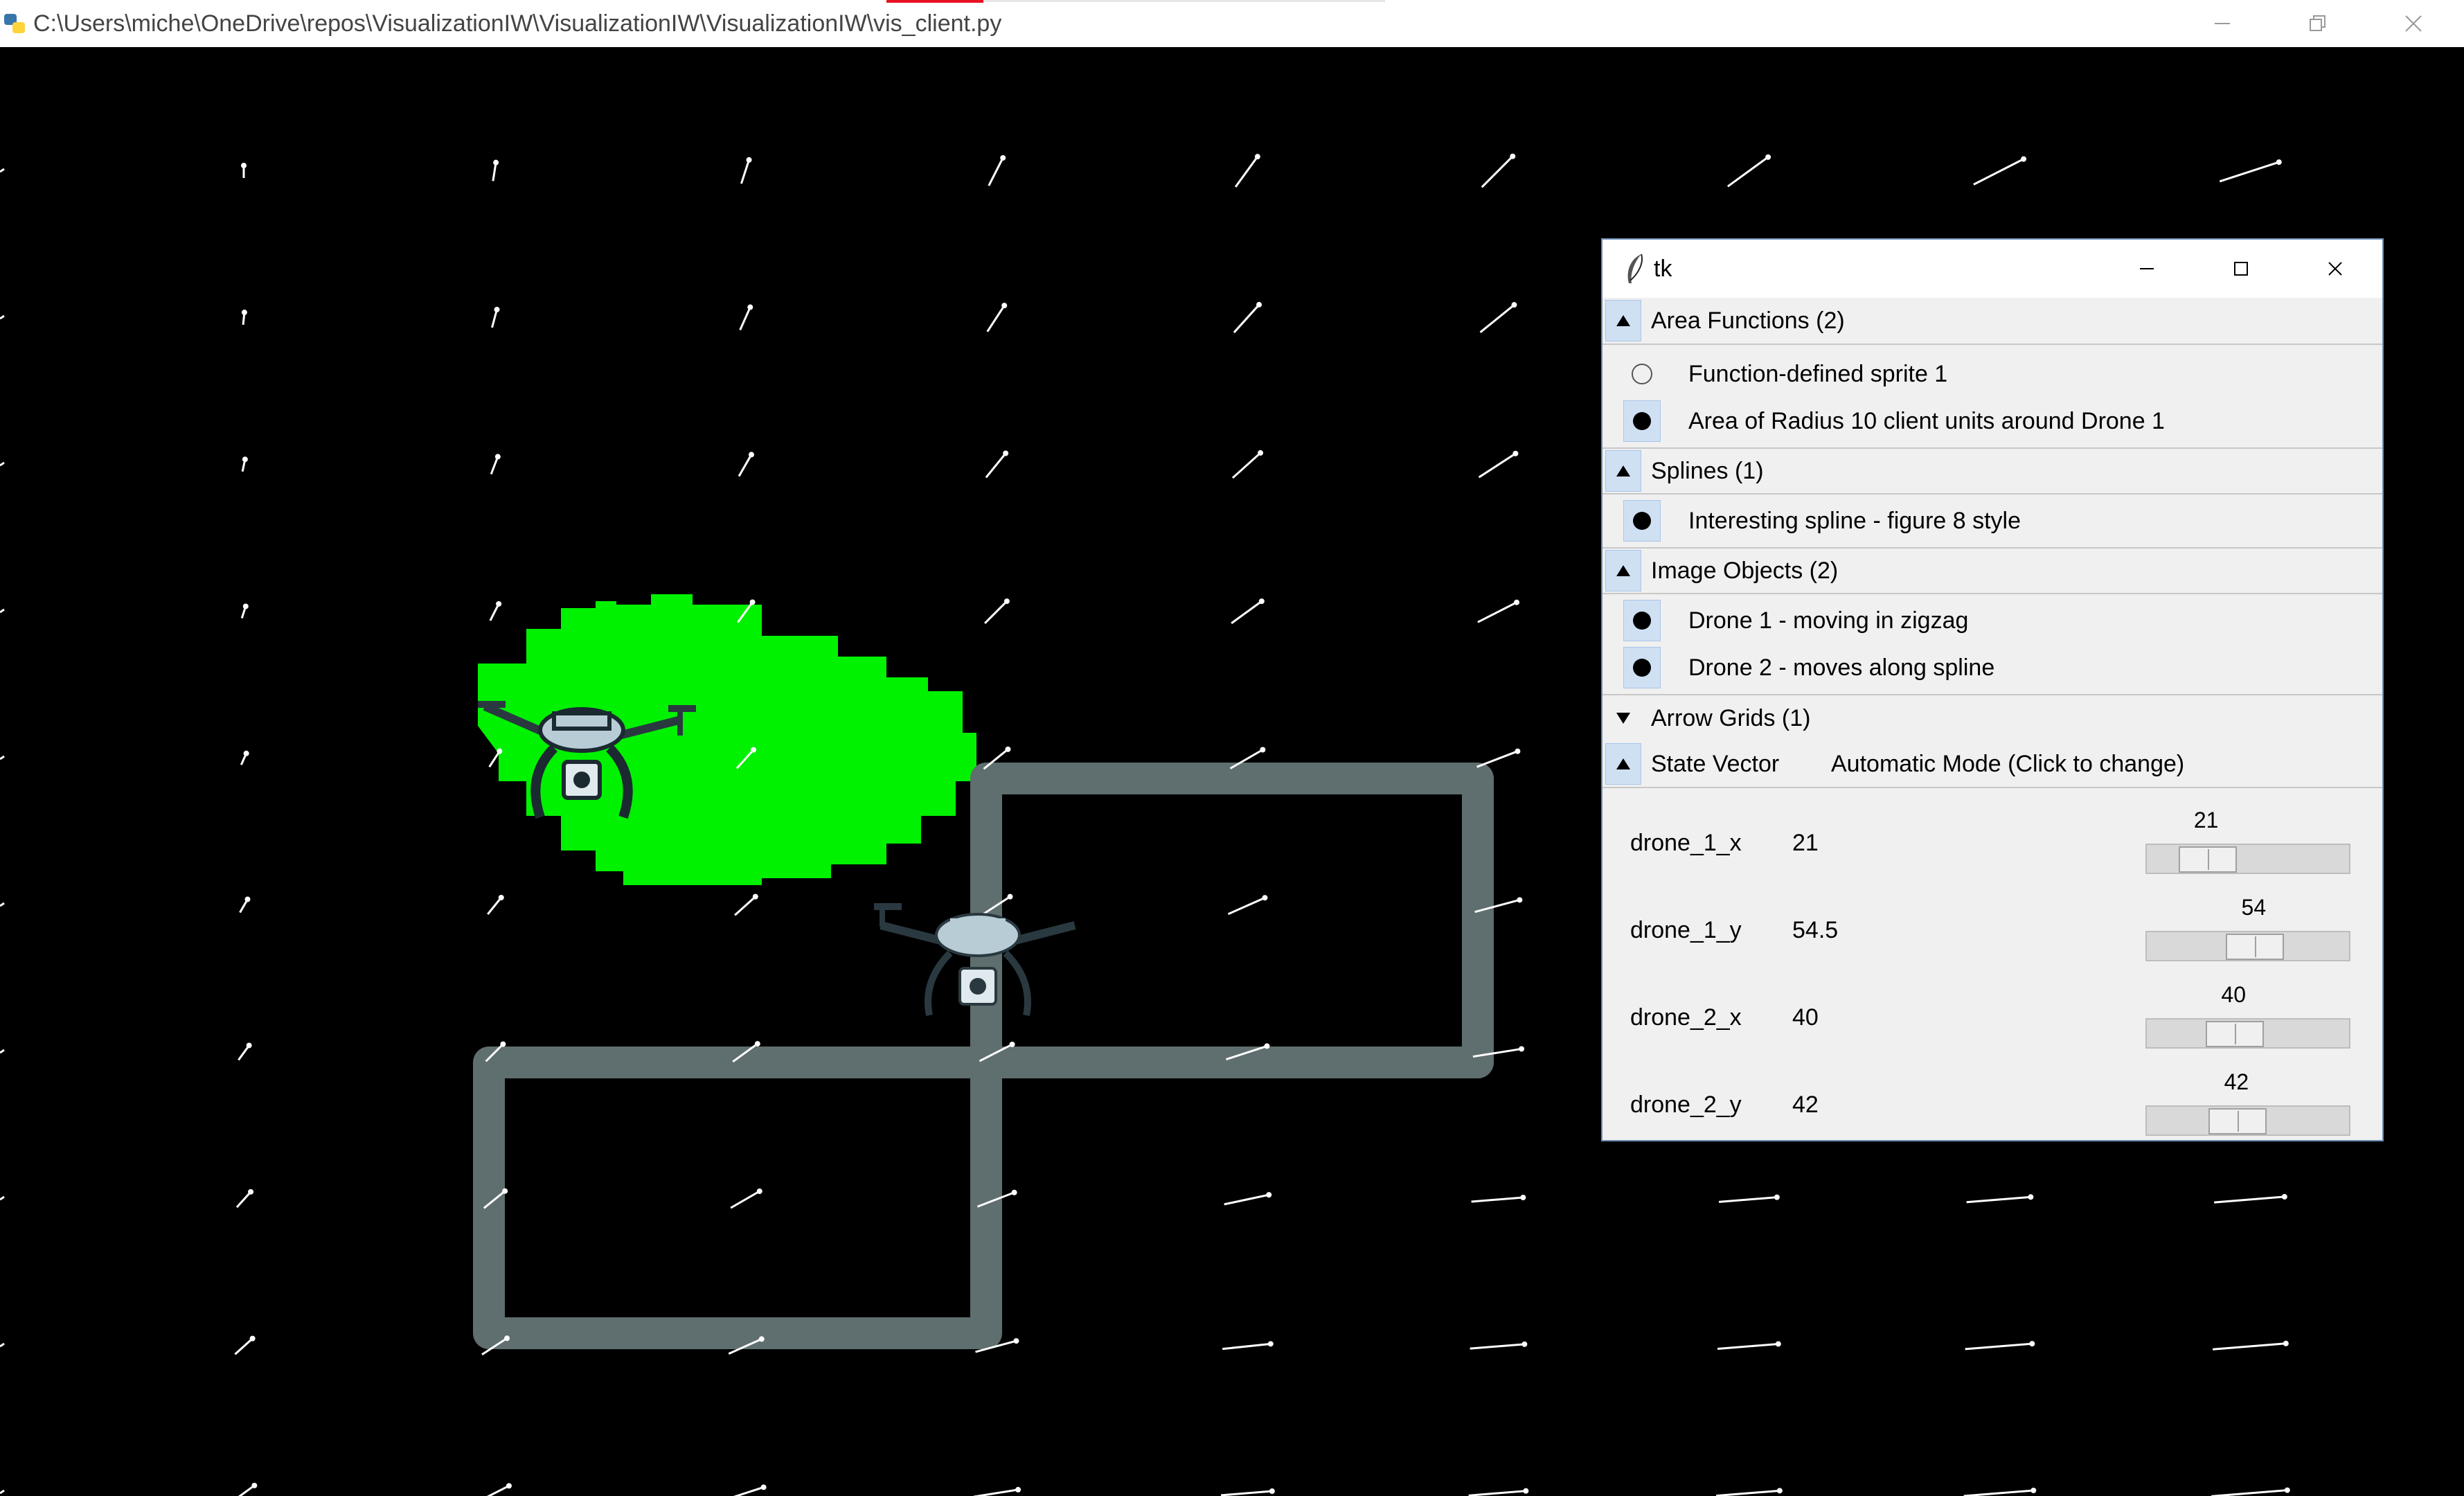  What do you see at coordinates (1623, 570) in the screenshot?
I see `collapse-toggle-image-objects` at bounding box center [1623, 570].